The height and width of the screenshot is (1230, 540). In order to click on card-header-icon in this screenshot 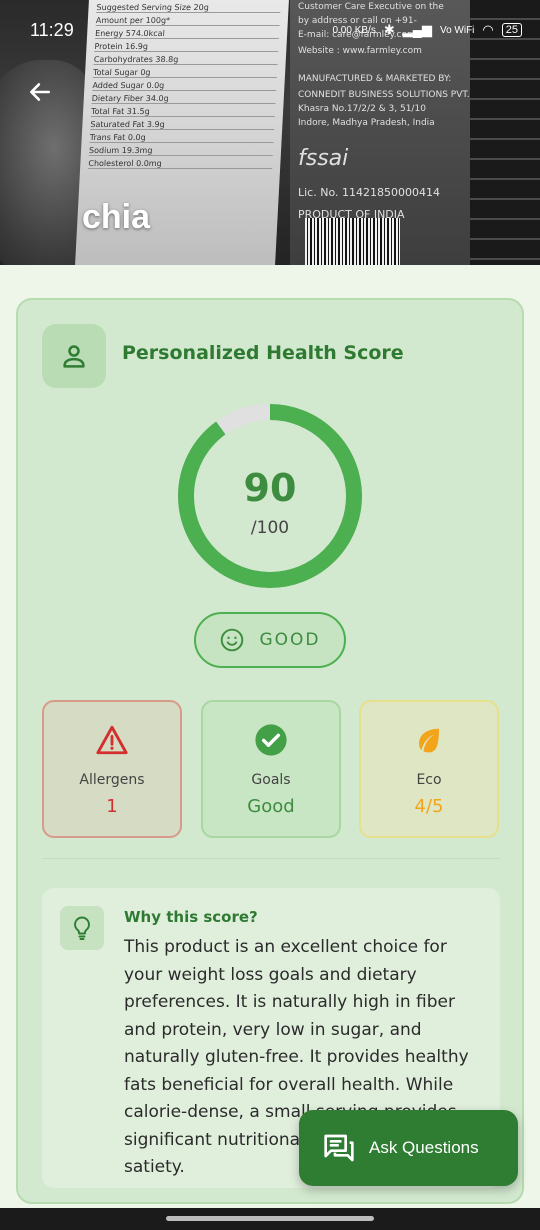, I will do `click(74, 356)`.